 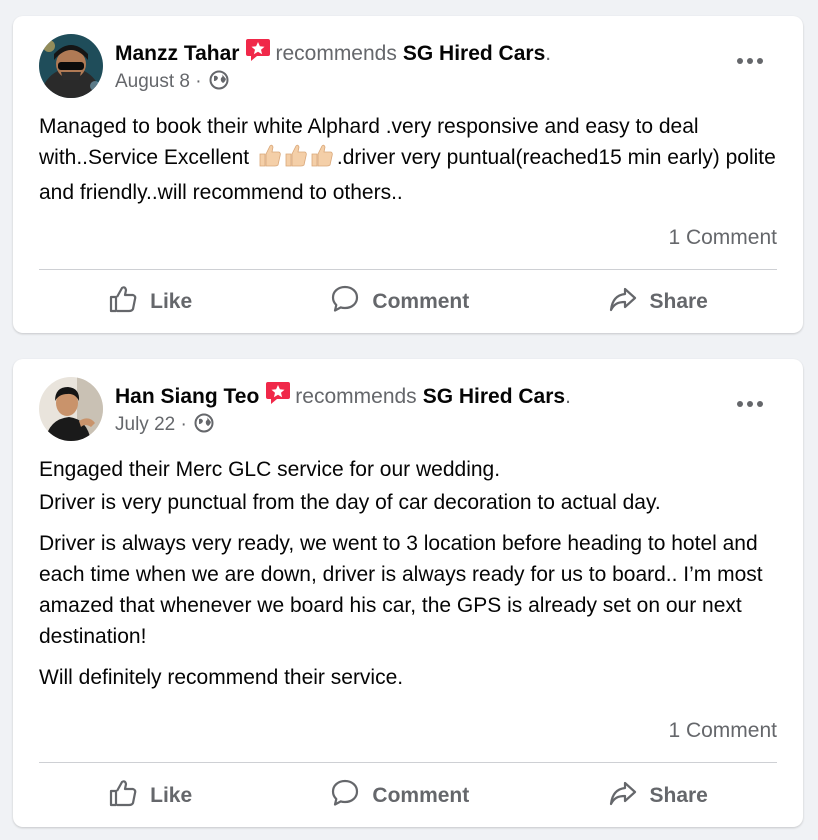 I want to click on post-paragraph: Will definitely recommend their service., so click(x=221, y=677).